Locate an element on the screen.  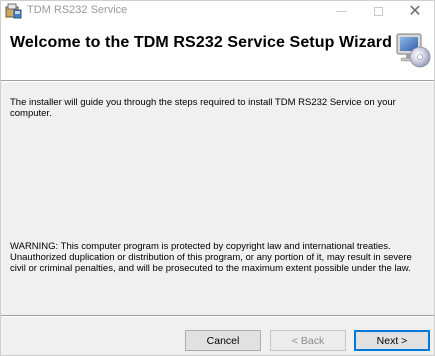
minimize-button is located at coordinates (341, 11).